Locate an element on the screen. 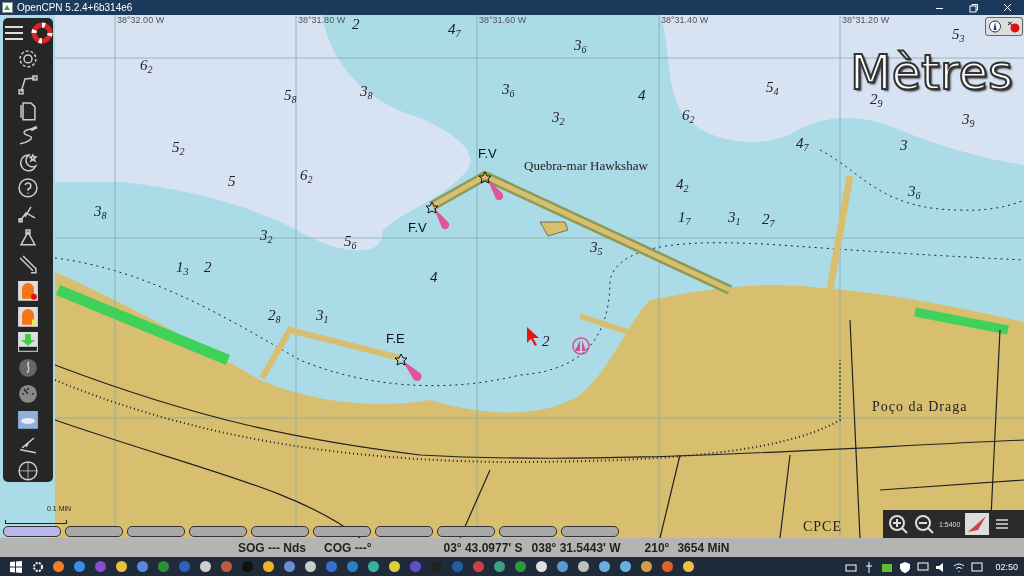 The image size is (1024, 576). language-icon is located at coordinates (977, 566).